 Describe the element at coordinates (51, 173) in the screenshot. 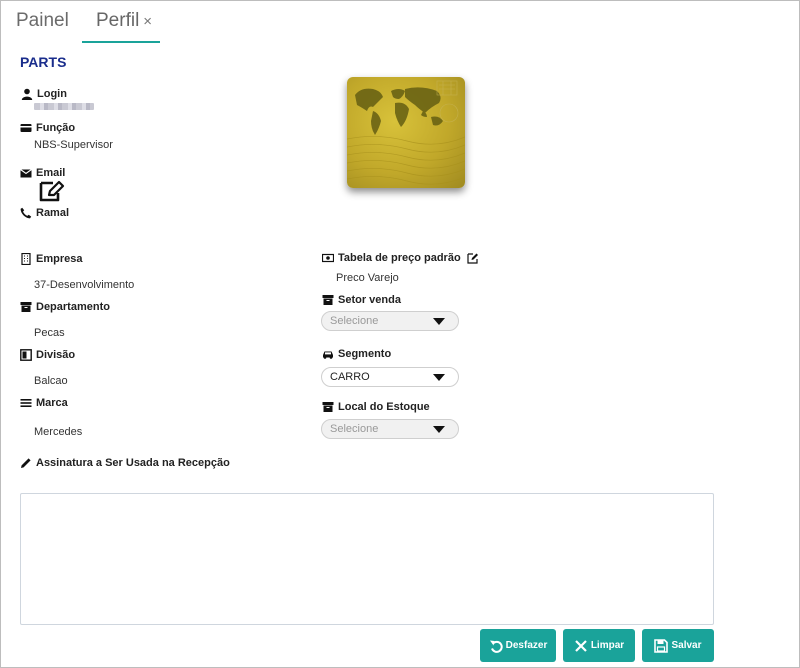

I see `email-label: Email` at that location.